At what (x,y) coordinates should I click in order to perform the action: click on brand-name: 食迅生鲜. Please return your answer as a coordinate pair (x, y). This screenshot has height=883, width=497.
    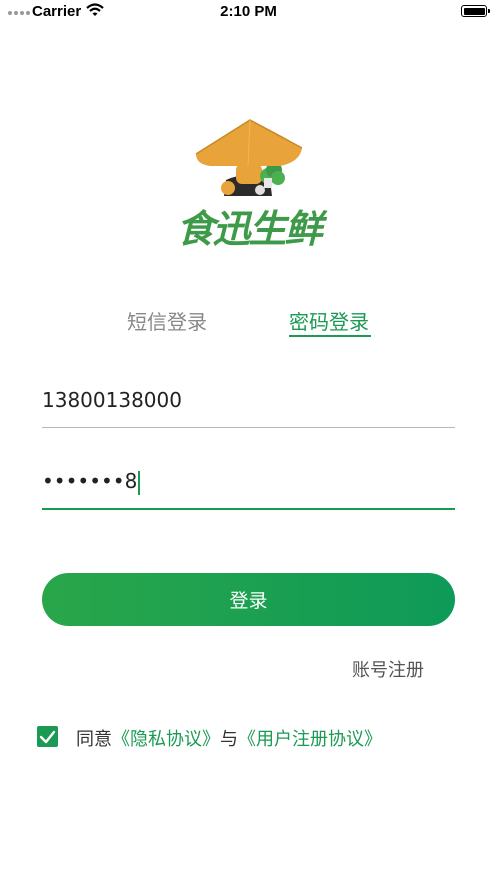
    Looking at the image, I should click on (249, 228).